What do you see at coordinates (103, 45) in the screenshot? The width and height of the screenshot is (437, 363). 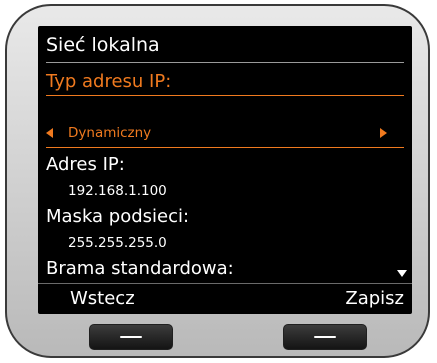 I see `screen-title: Sieć lokalna` at bounding box center [103, 45].